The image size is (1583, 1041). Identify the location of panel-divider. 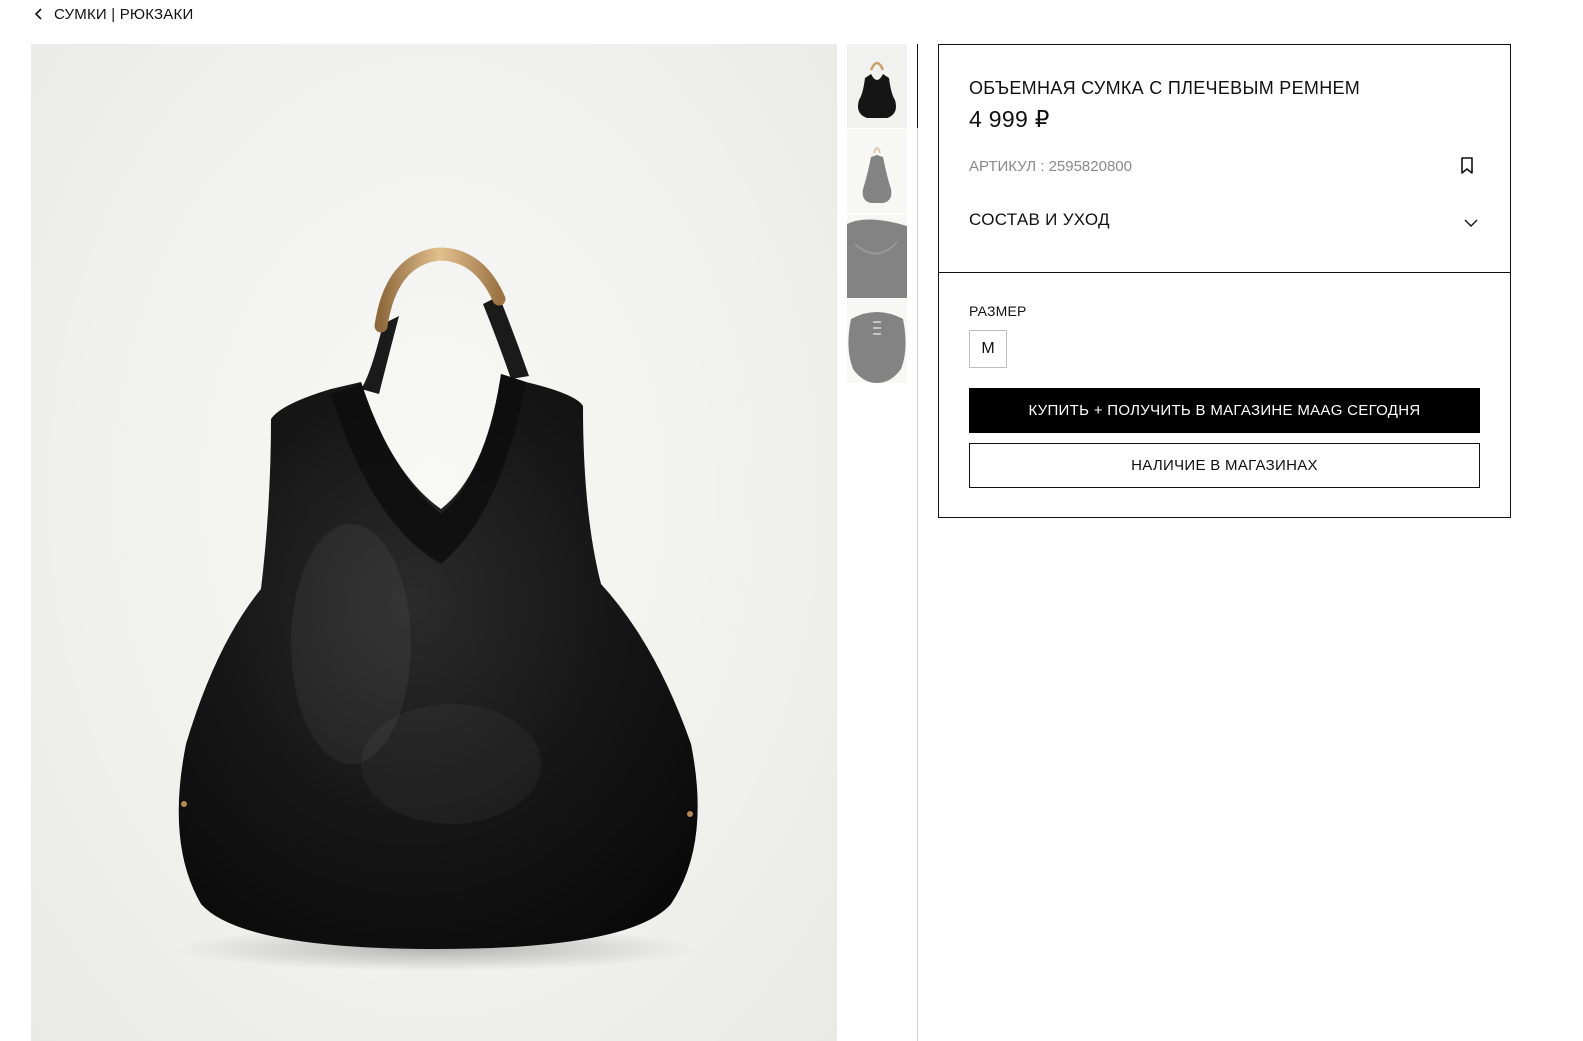
(1224, 272).